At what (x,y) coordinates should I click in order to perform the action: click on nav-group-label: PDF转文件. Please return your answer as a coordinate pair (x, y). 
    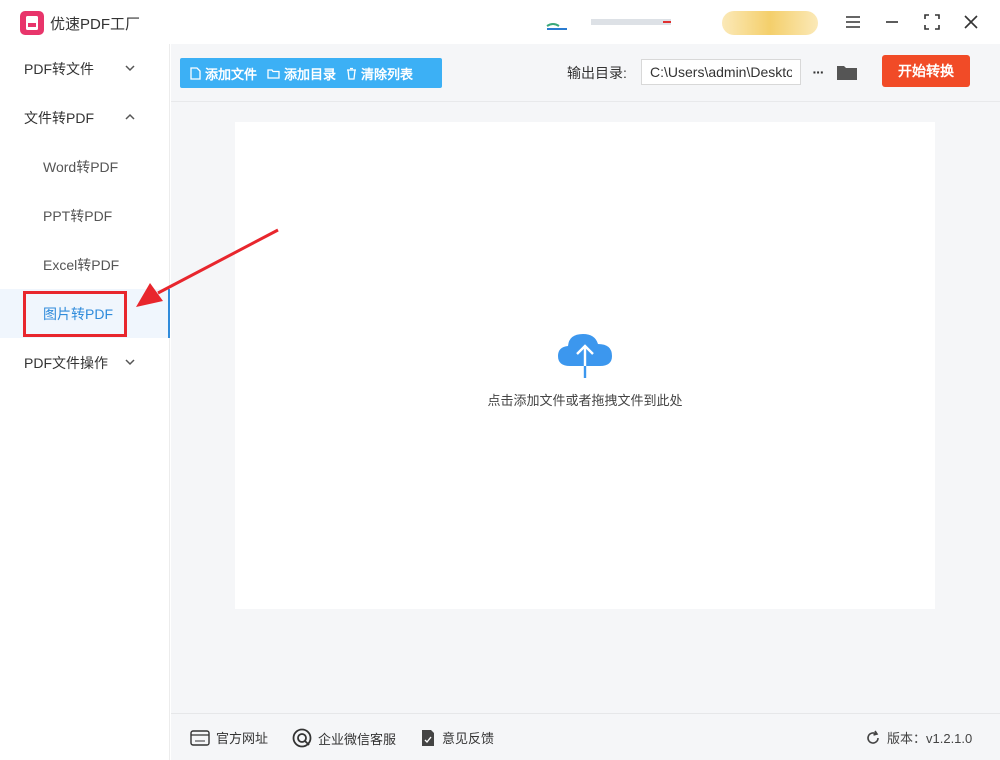
    Looking at the image, I should click on (59, 68).